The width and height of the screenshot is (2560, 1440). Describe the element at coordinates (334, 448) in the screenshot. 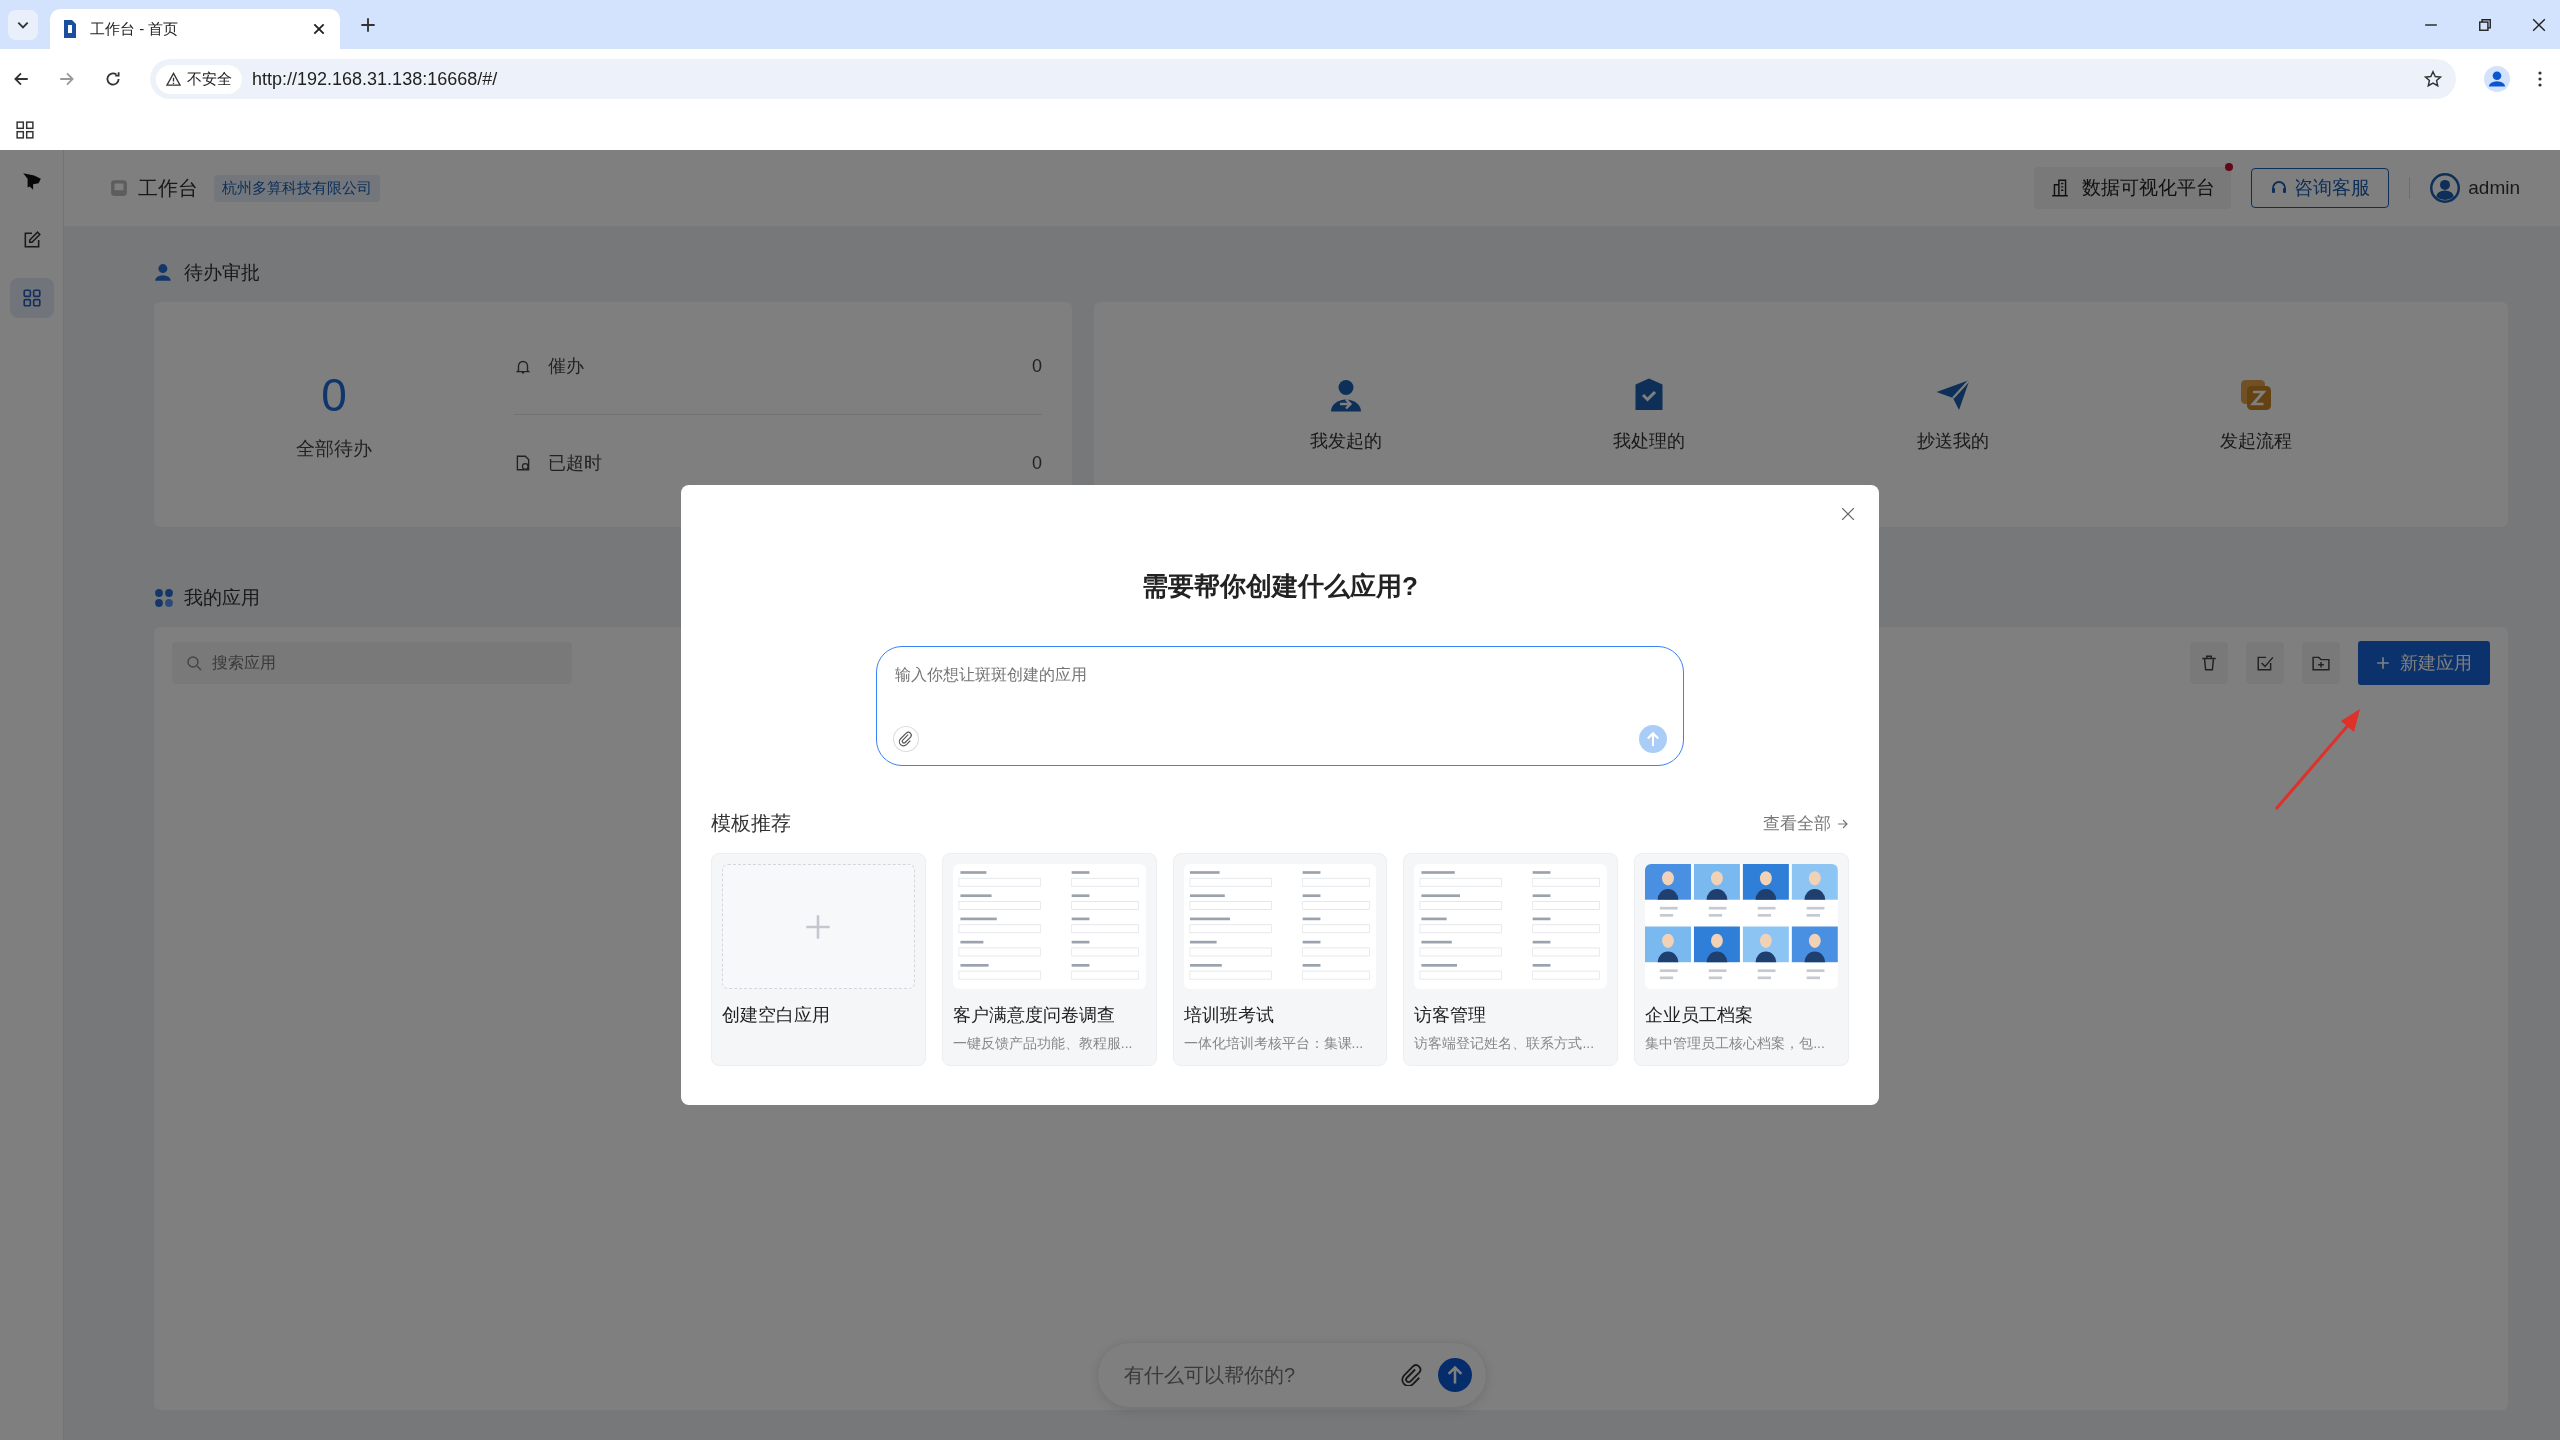

I see `count-label: 全部待办` at that location.